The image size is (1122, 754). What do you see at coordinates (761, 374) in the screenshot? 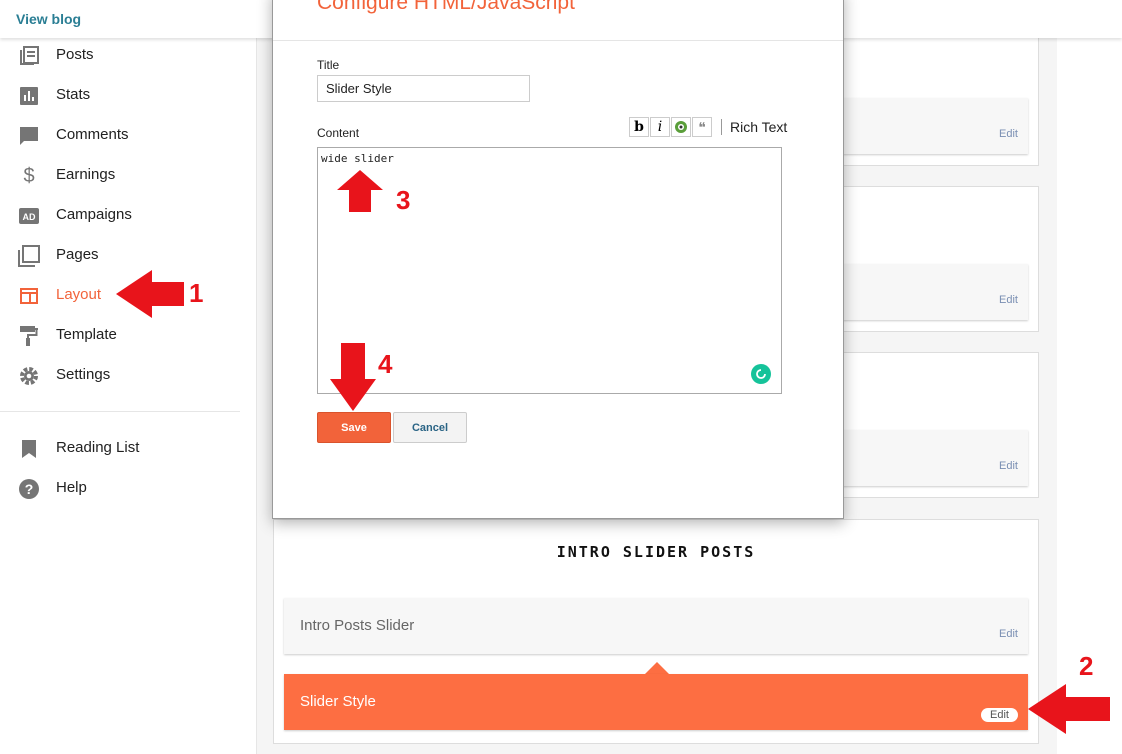
I see `grammarly-icon` at bounding box center [761, 374].